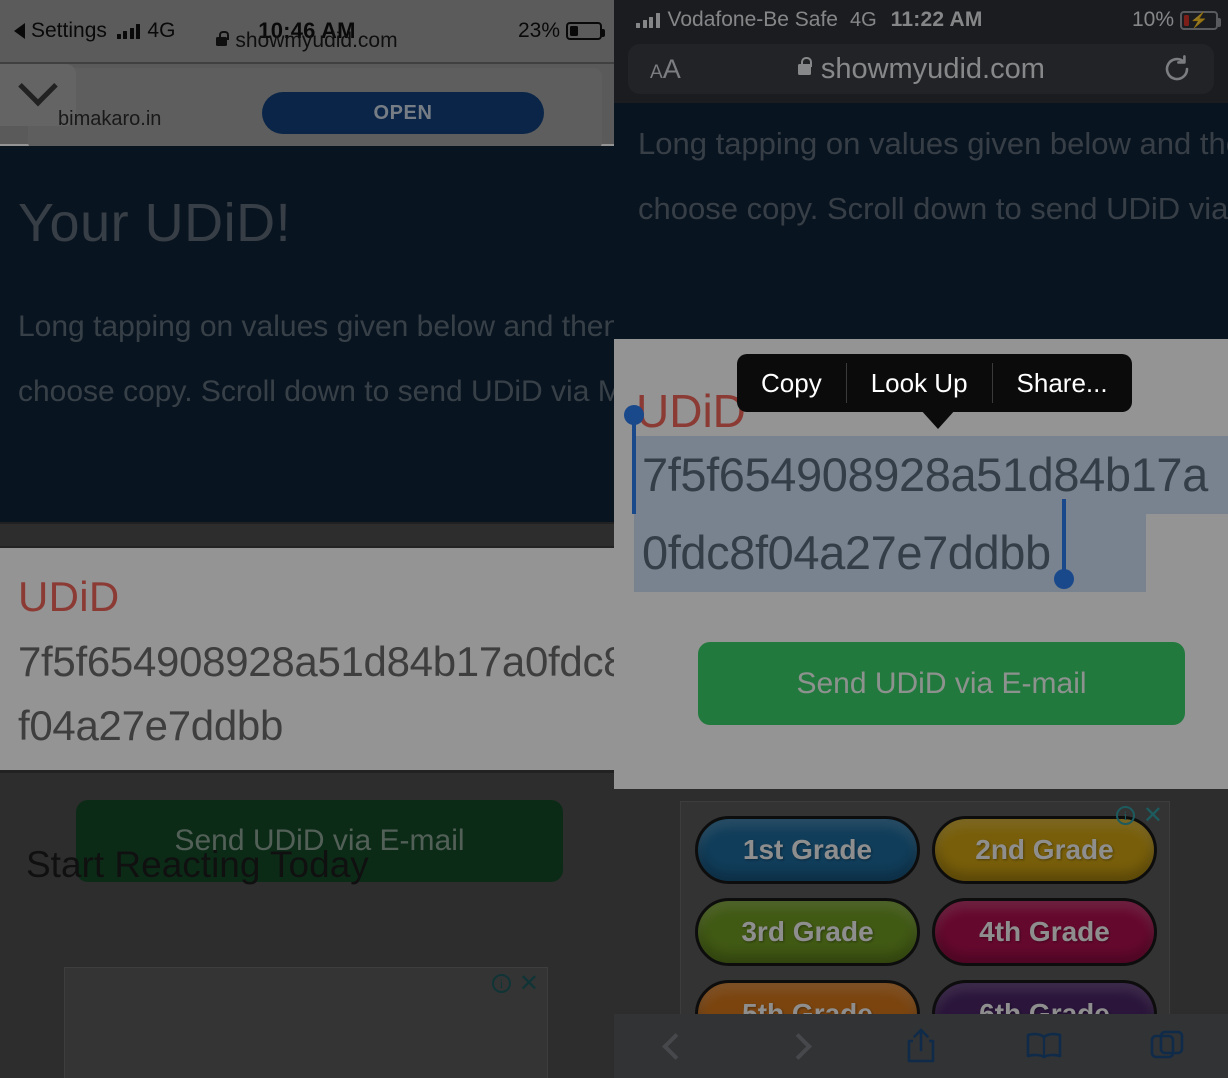  I want to click on reload-icon, so click(1177, 69).